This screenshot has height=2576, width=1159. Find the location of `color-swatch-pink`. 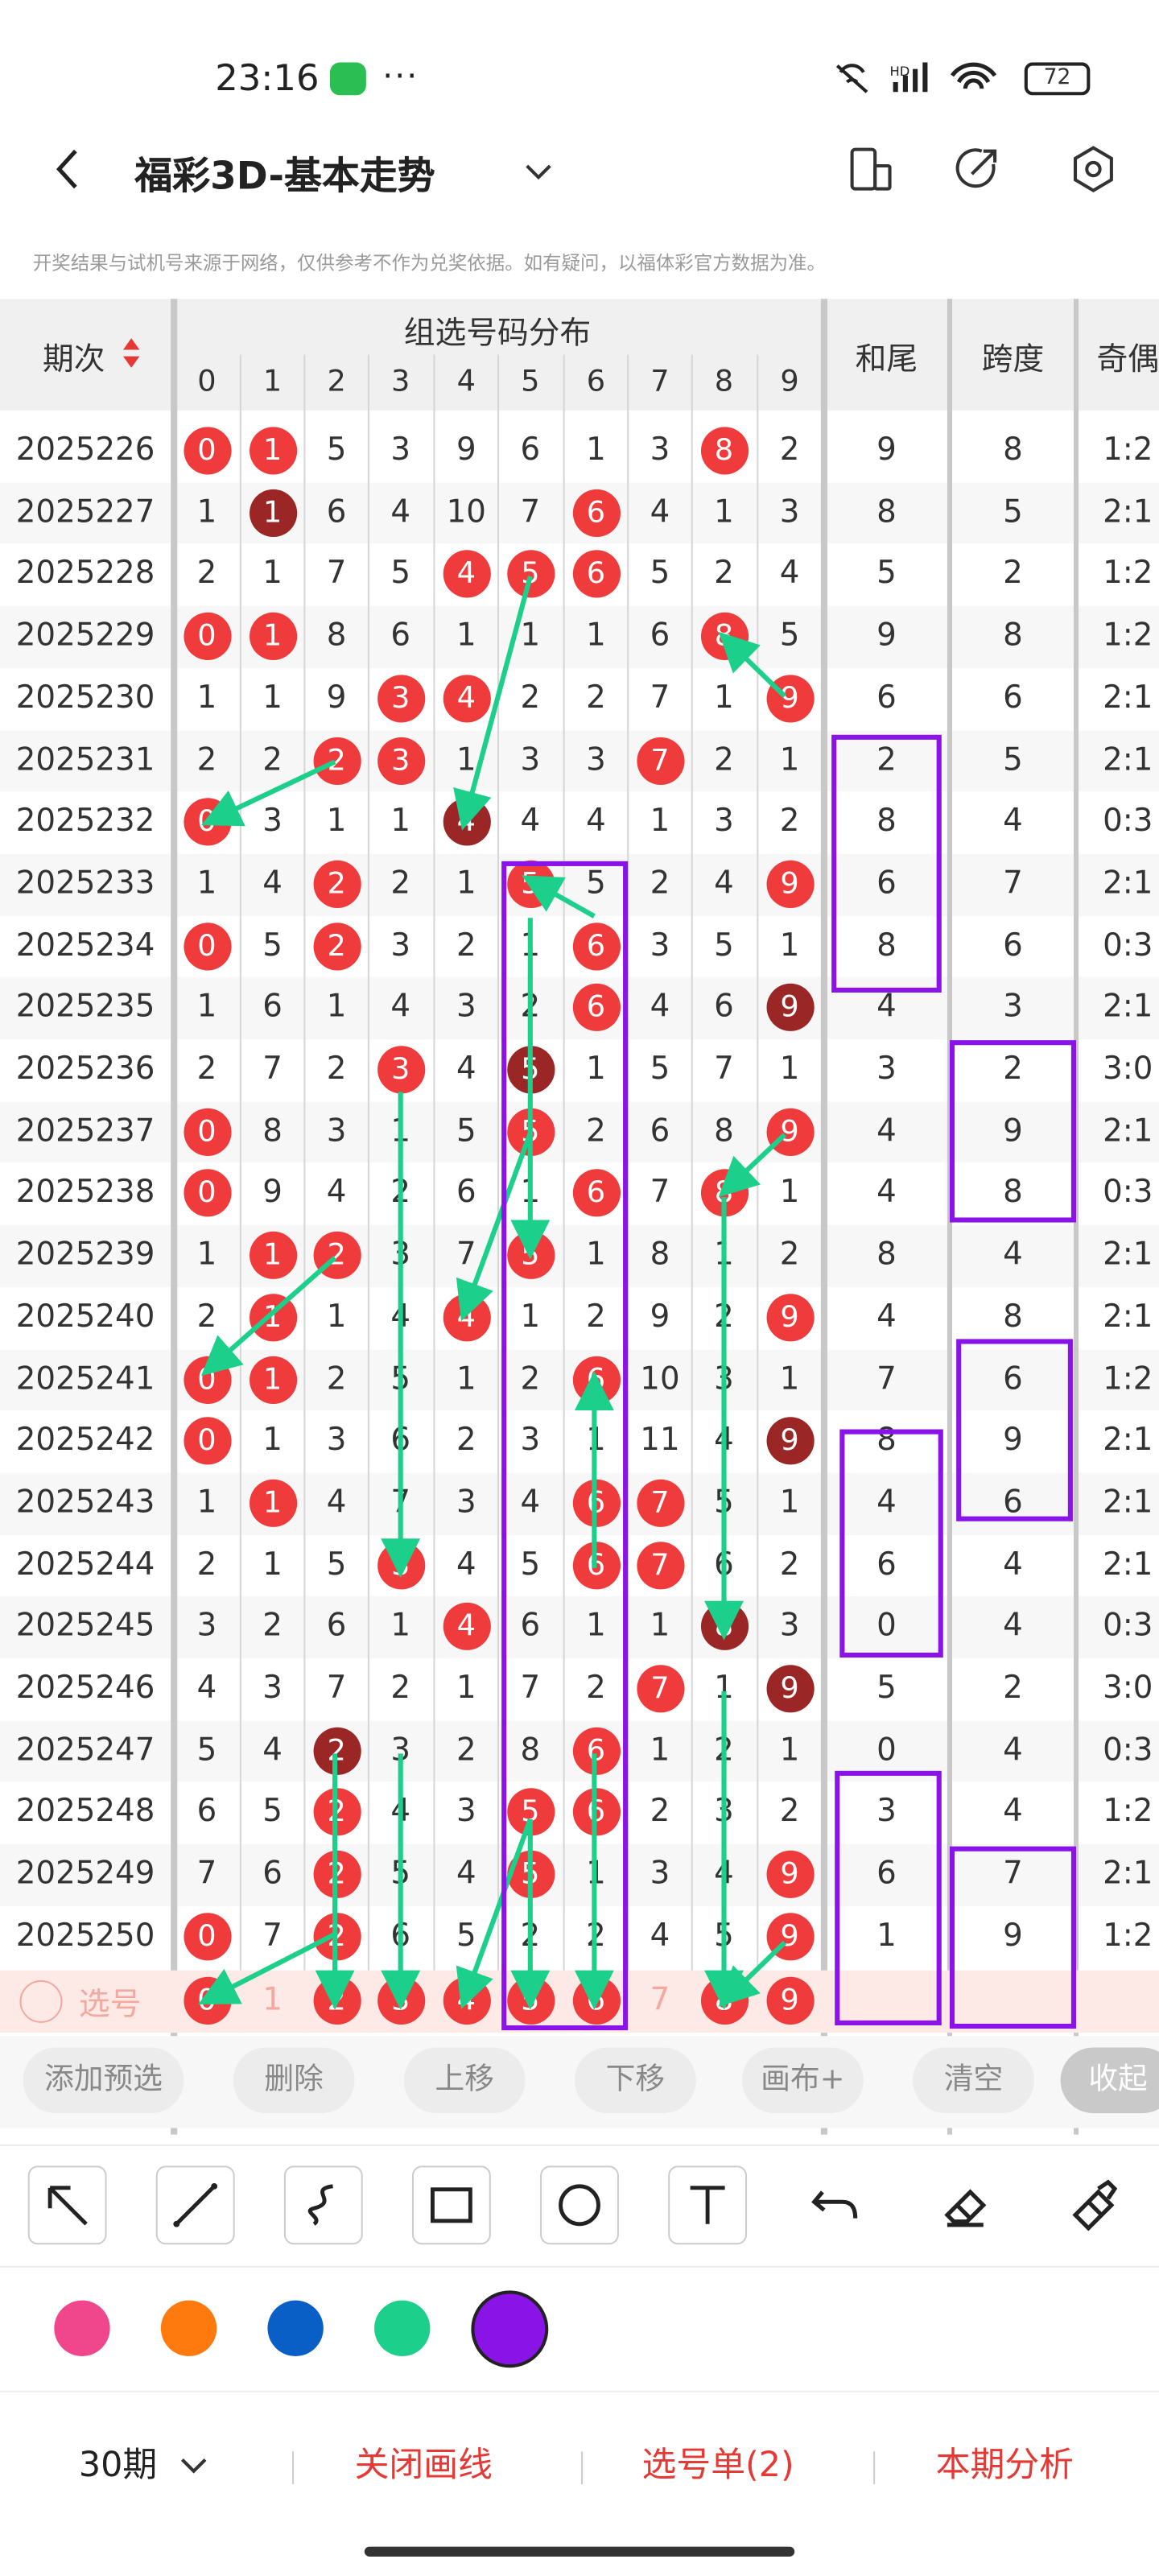

color-swatch-pink is located at coordinates (82, 2328).